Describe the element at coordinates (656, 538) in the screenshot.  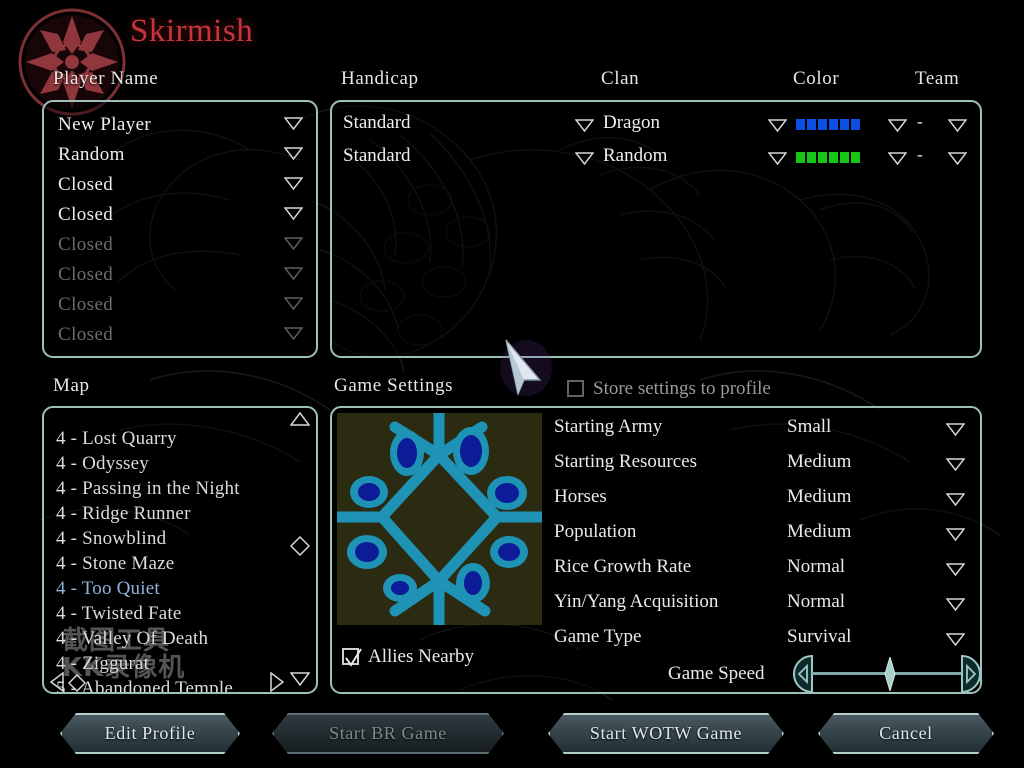
I see `setting-row: Population Medium` at that location.